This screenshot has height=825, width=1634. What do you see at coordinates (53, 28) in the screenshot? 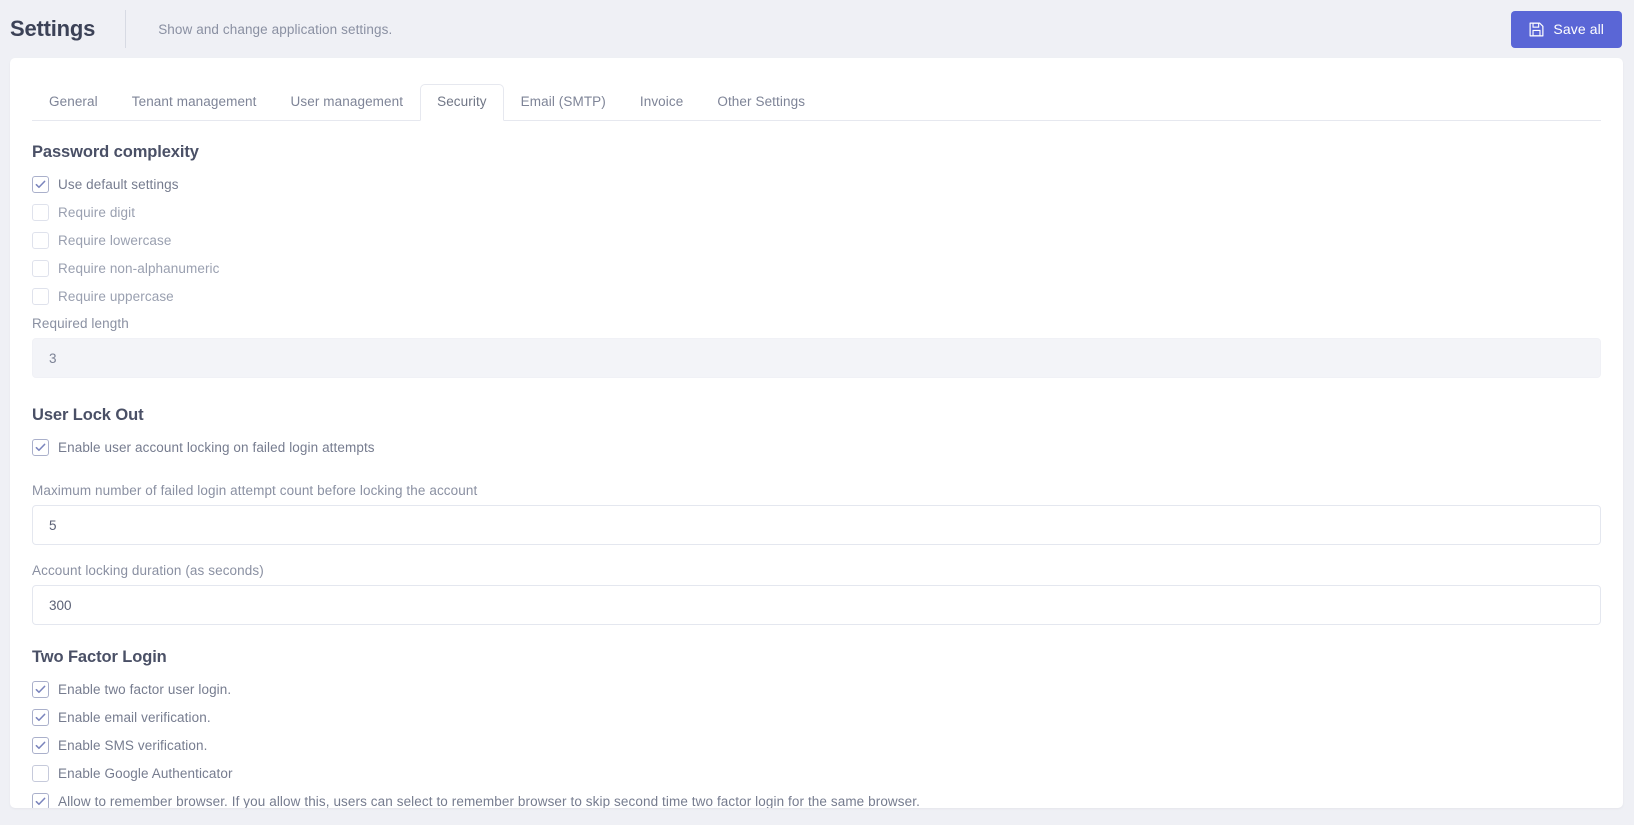
I see `page-title: Settings` at bounding box center [53, 28].